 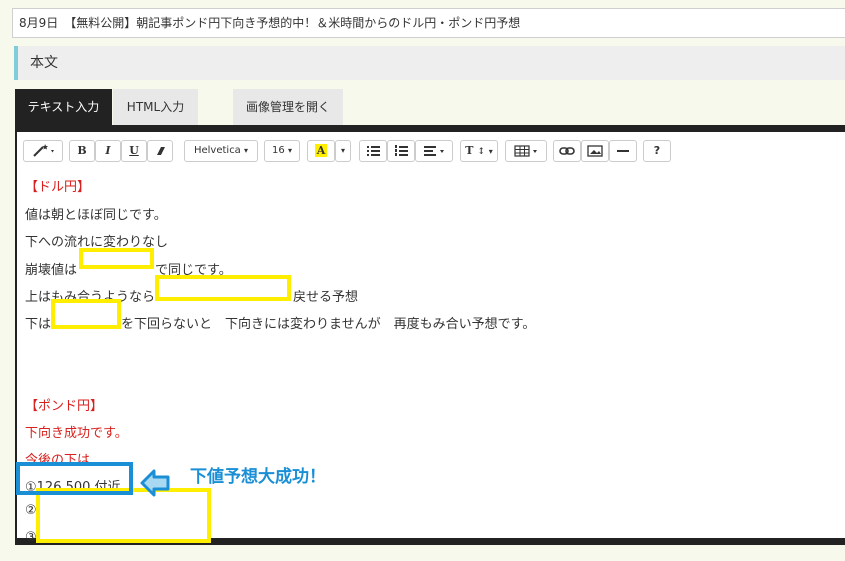 What do you see at coordinates (108, 151) in the screenshot?
I see `italic-button: I` at bounding box center [108, 151].